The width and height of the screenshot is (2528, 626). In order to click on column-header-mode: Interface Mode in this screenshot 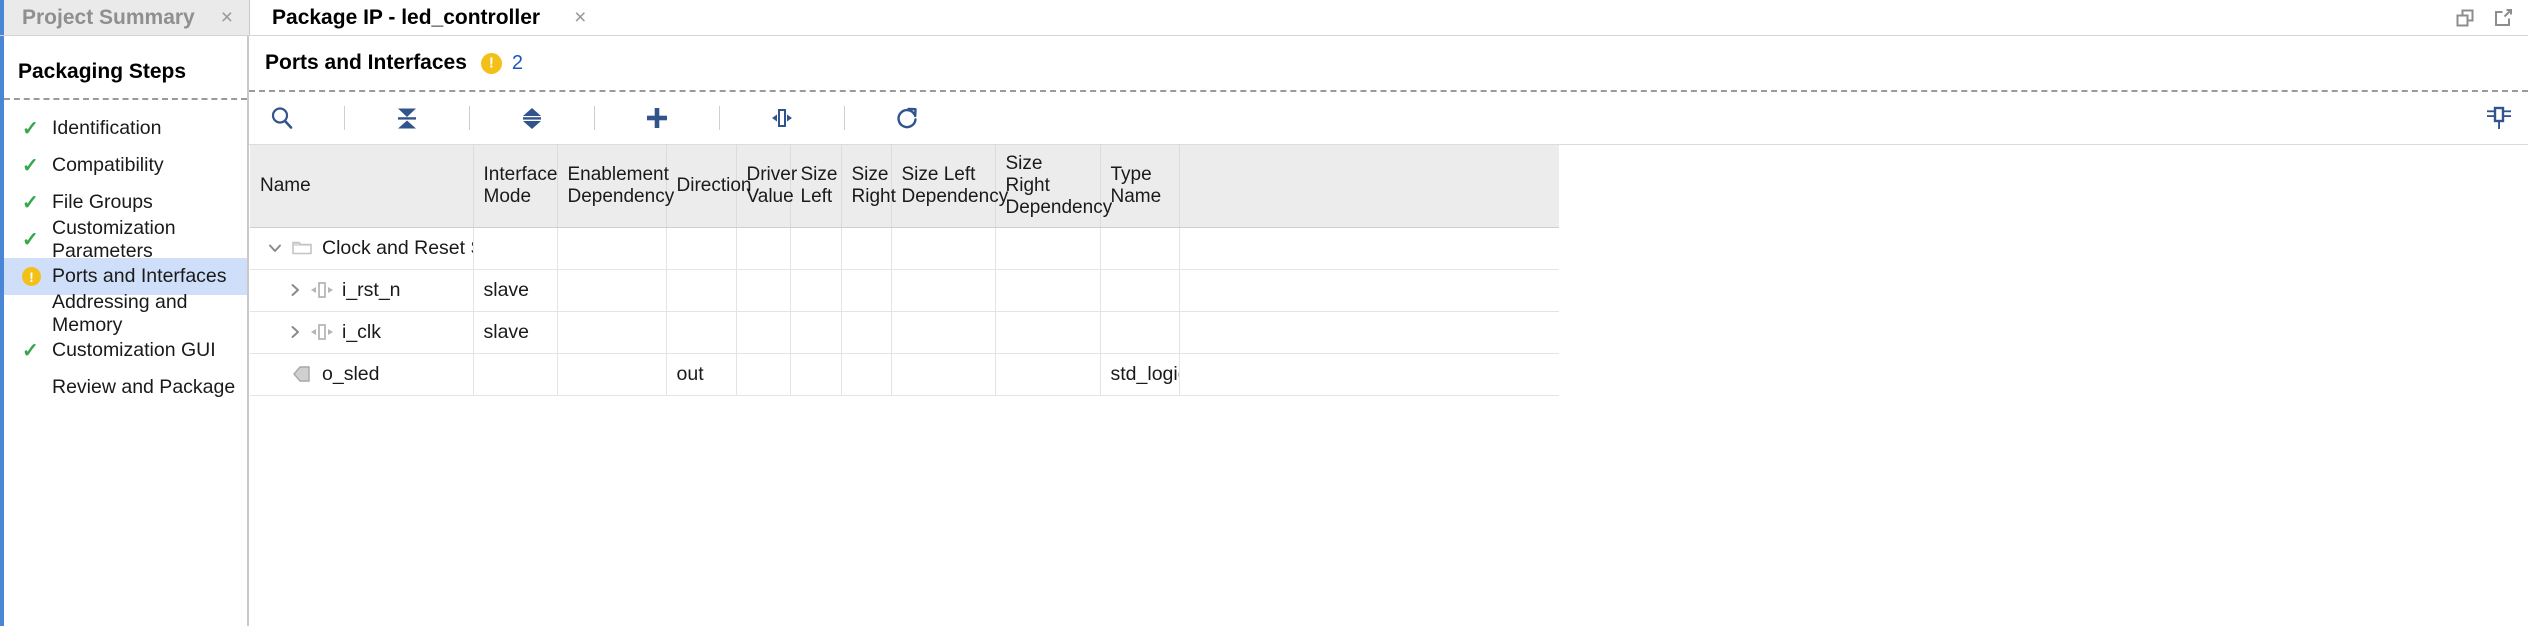, I will do `click(515, 186)`.